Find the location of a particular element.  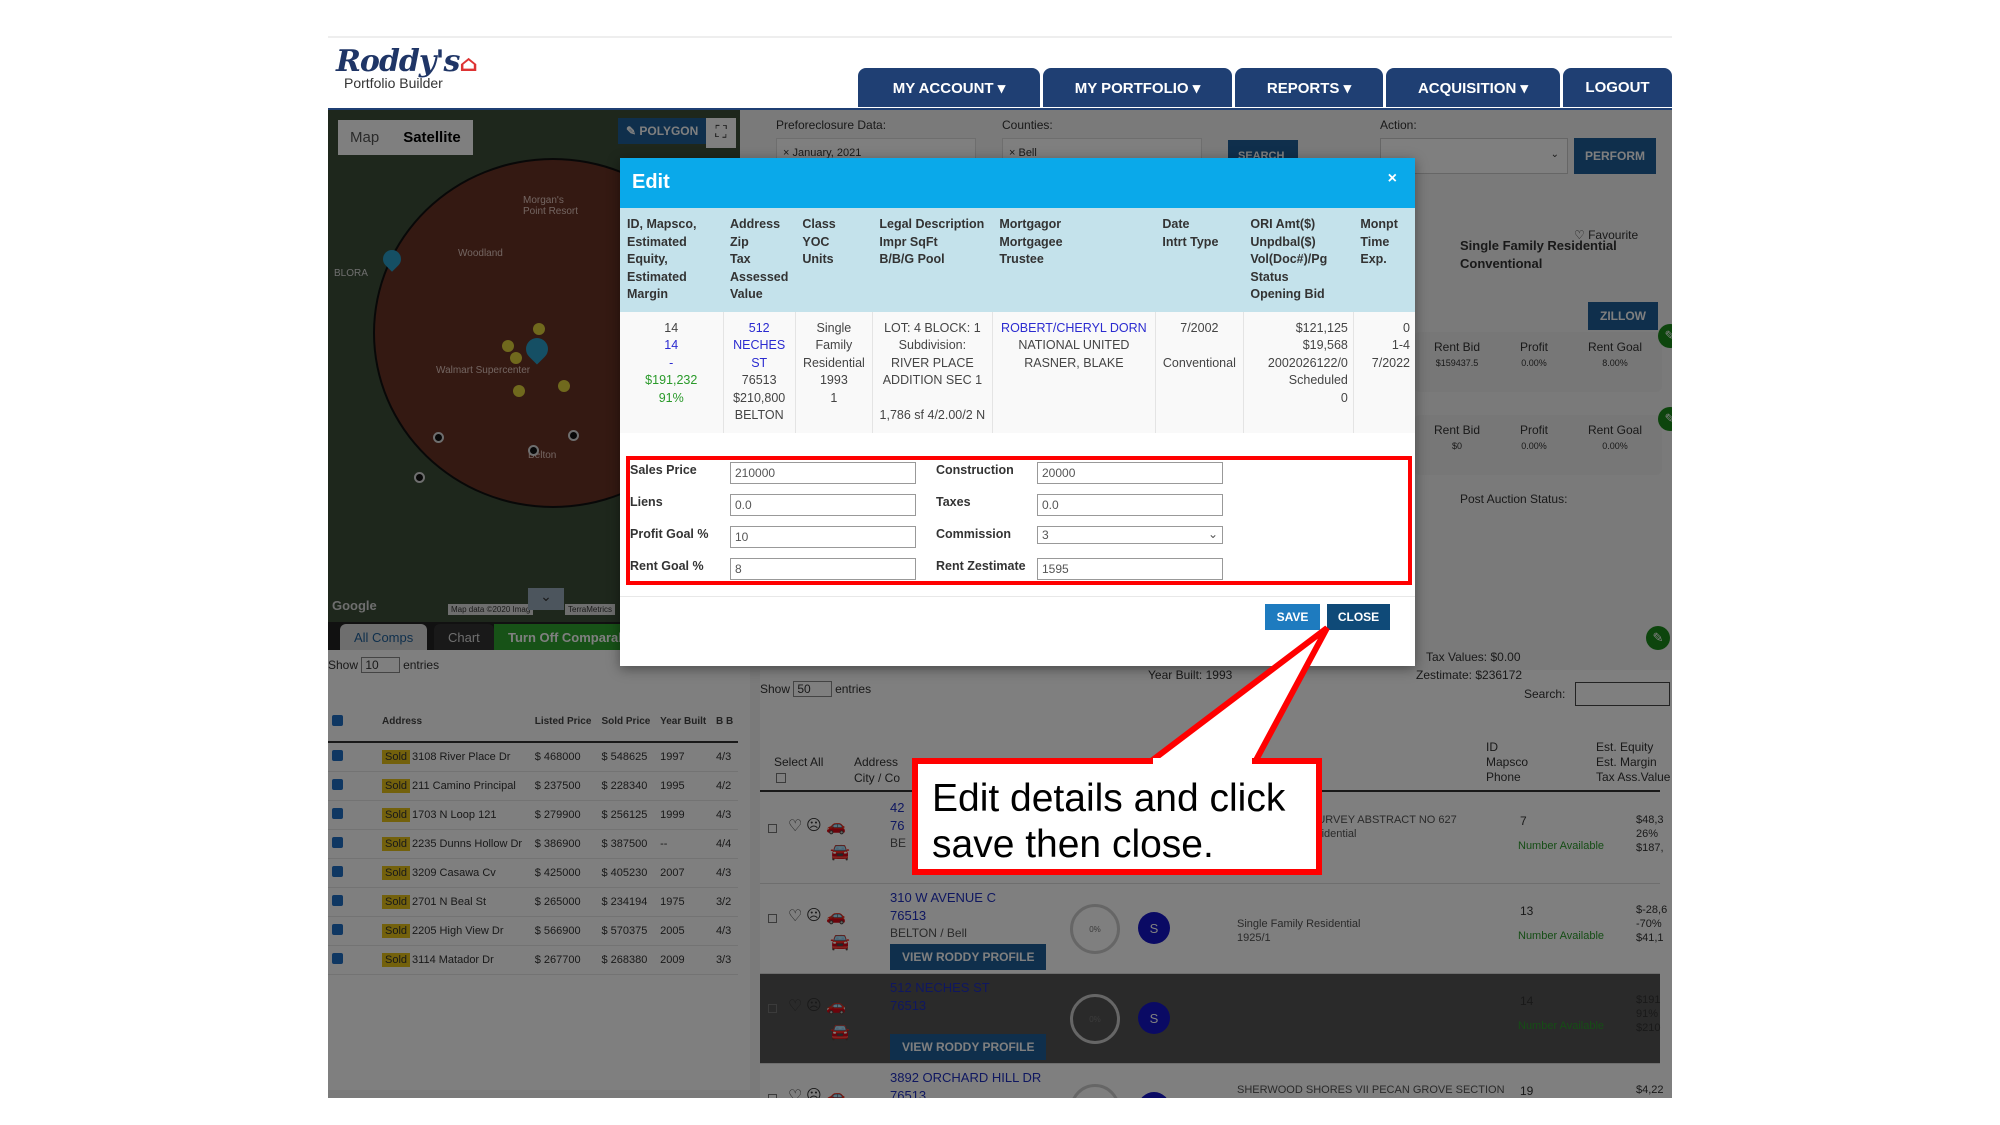

callout-pointer is located at coordinates (1235, 695).